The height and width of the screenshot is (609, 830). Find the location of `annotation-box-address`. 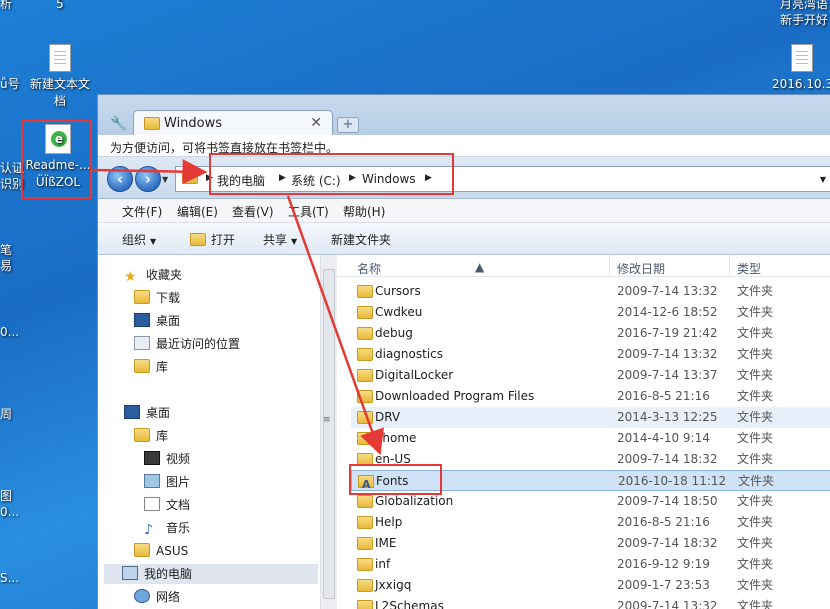

annotation-box-address is located at coordinates (331, 174).